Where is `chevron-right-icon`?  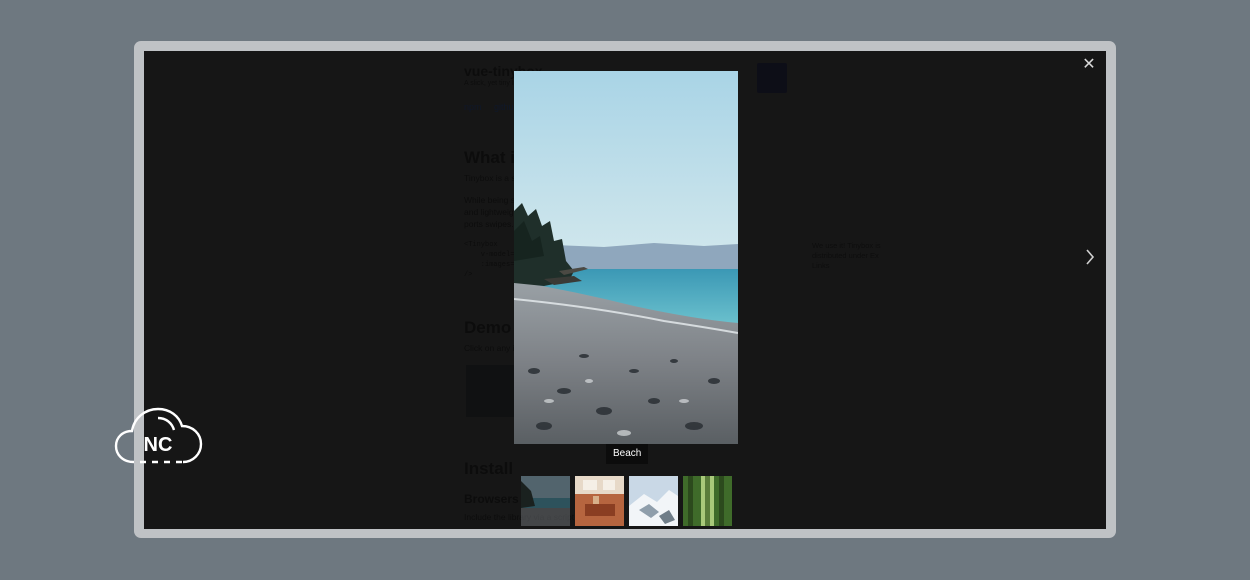
chevron-right-icon is located at coordinates (1090, 257).